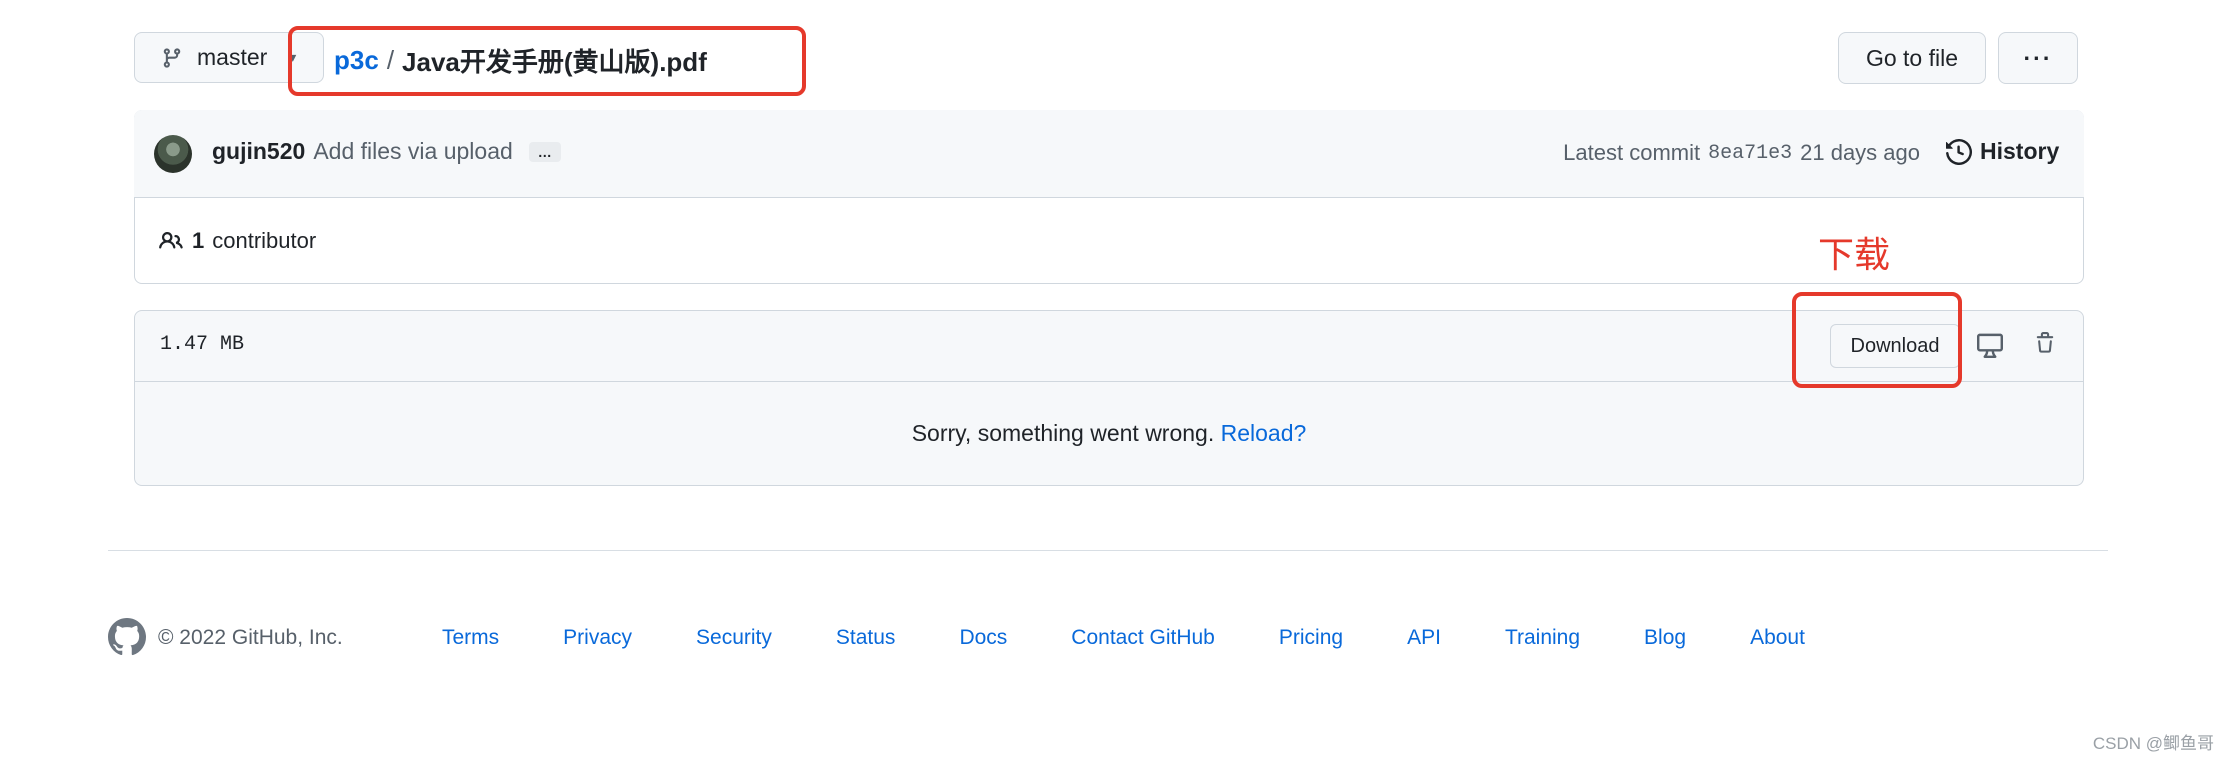 This screenshot has height=760, width=2224. Describe the element at coordinates (983, 638) in the screenshot. I see `footer-link-docs: Docs` at that location.